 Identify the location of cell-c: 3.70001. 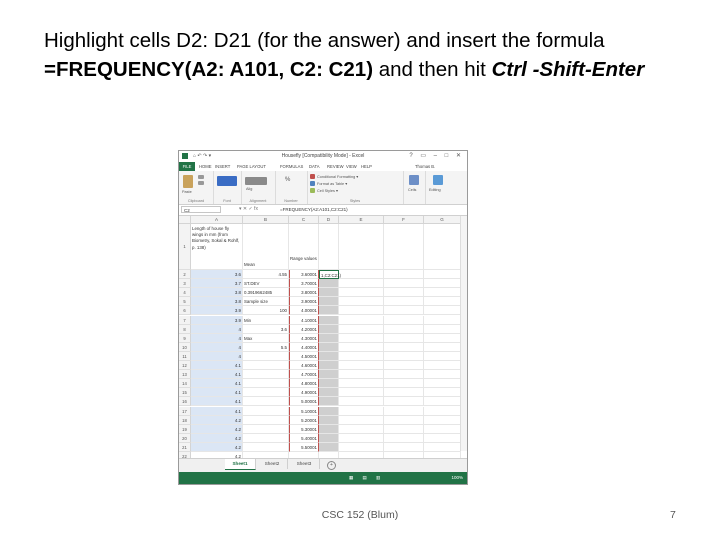
(304, 284).